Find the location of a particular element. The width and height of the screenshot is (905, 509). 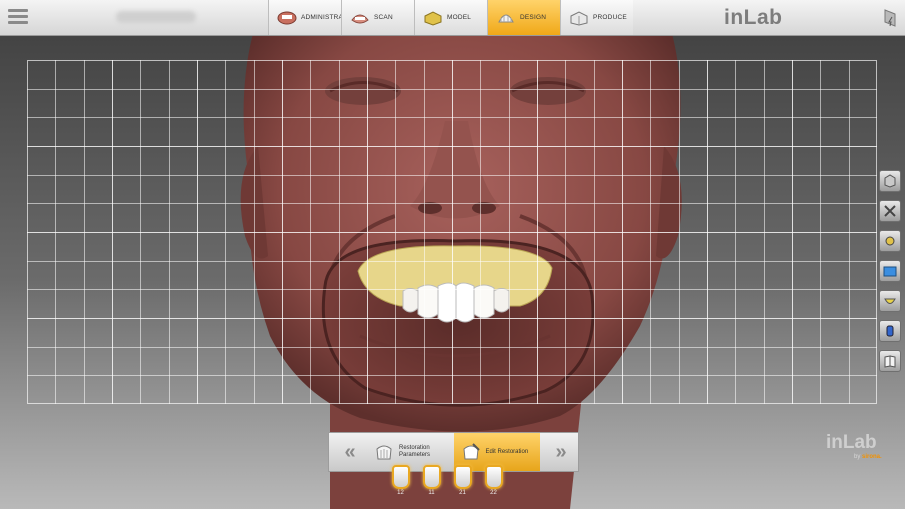

tool-library is located at coordinates (890, 361).